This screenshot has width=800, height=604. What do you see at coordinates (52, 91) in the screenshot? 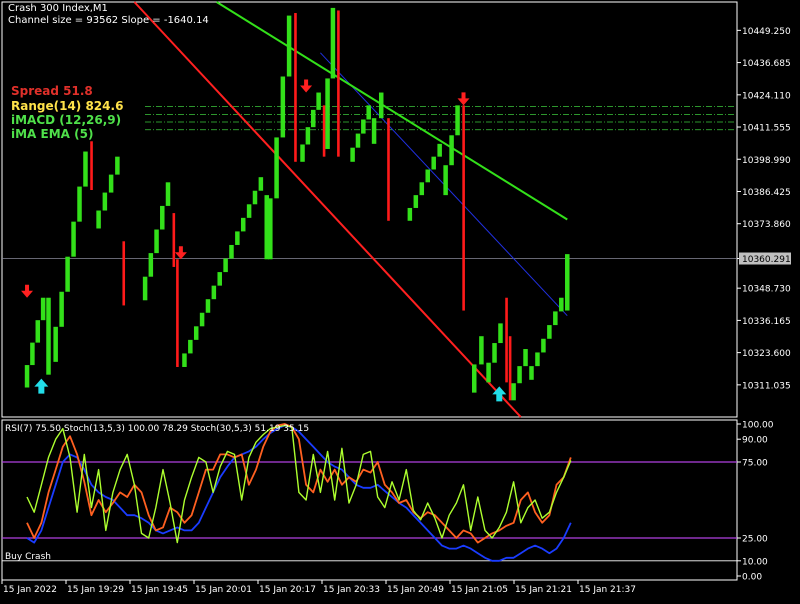
I see `indicator-spread: Spread 51.8` at bounding box center [52, 91].